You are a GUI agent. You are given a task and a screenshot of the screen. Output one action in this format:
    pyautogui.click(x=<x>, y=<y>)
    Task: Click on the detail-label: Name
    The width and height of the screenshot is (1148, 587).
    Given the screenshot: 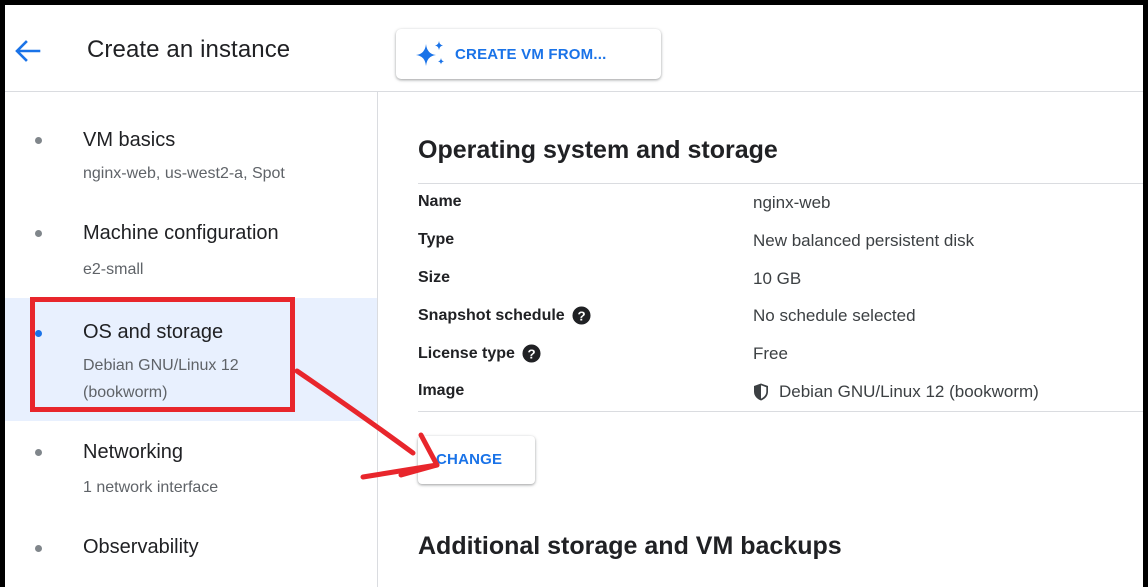 What is the action you would take?
    pyautogui.click(x=440, y=201)
    